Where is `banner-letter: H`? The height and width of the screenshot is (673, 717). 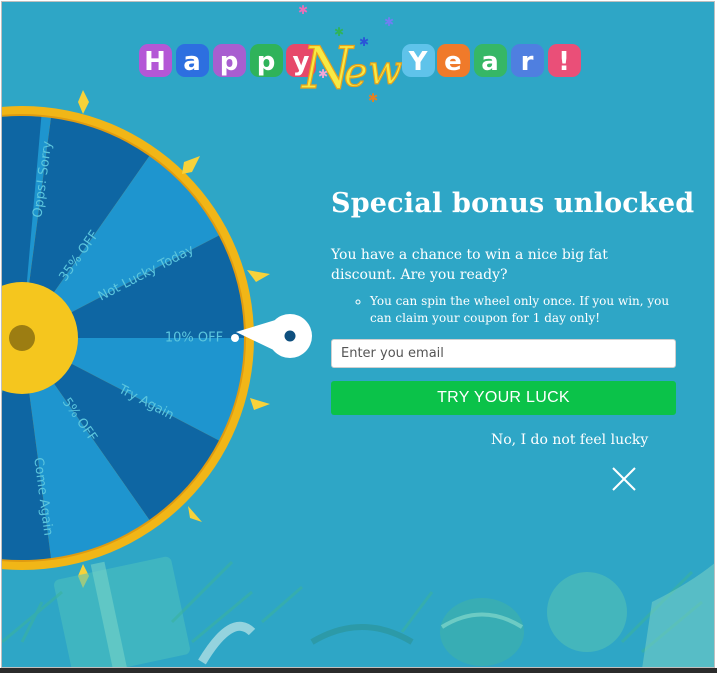 banner-letter: H is located at coordinates (155, 62).